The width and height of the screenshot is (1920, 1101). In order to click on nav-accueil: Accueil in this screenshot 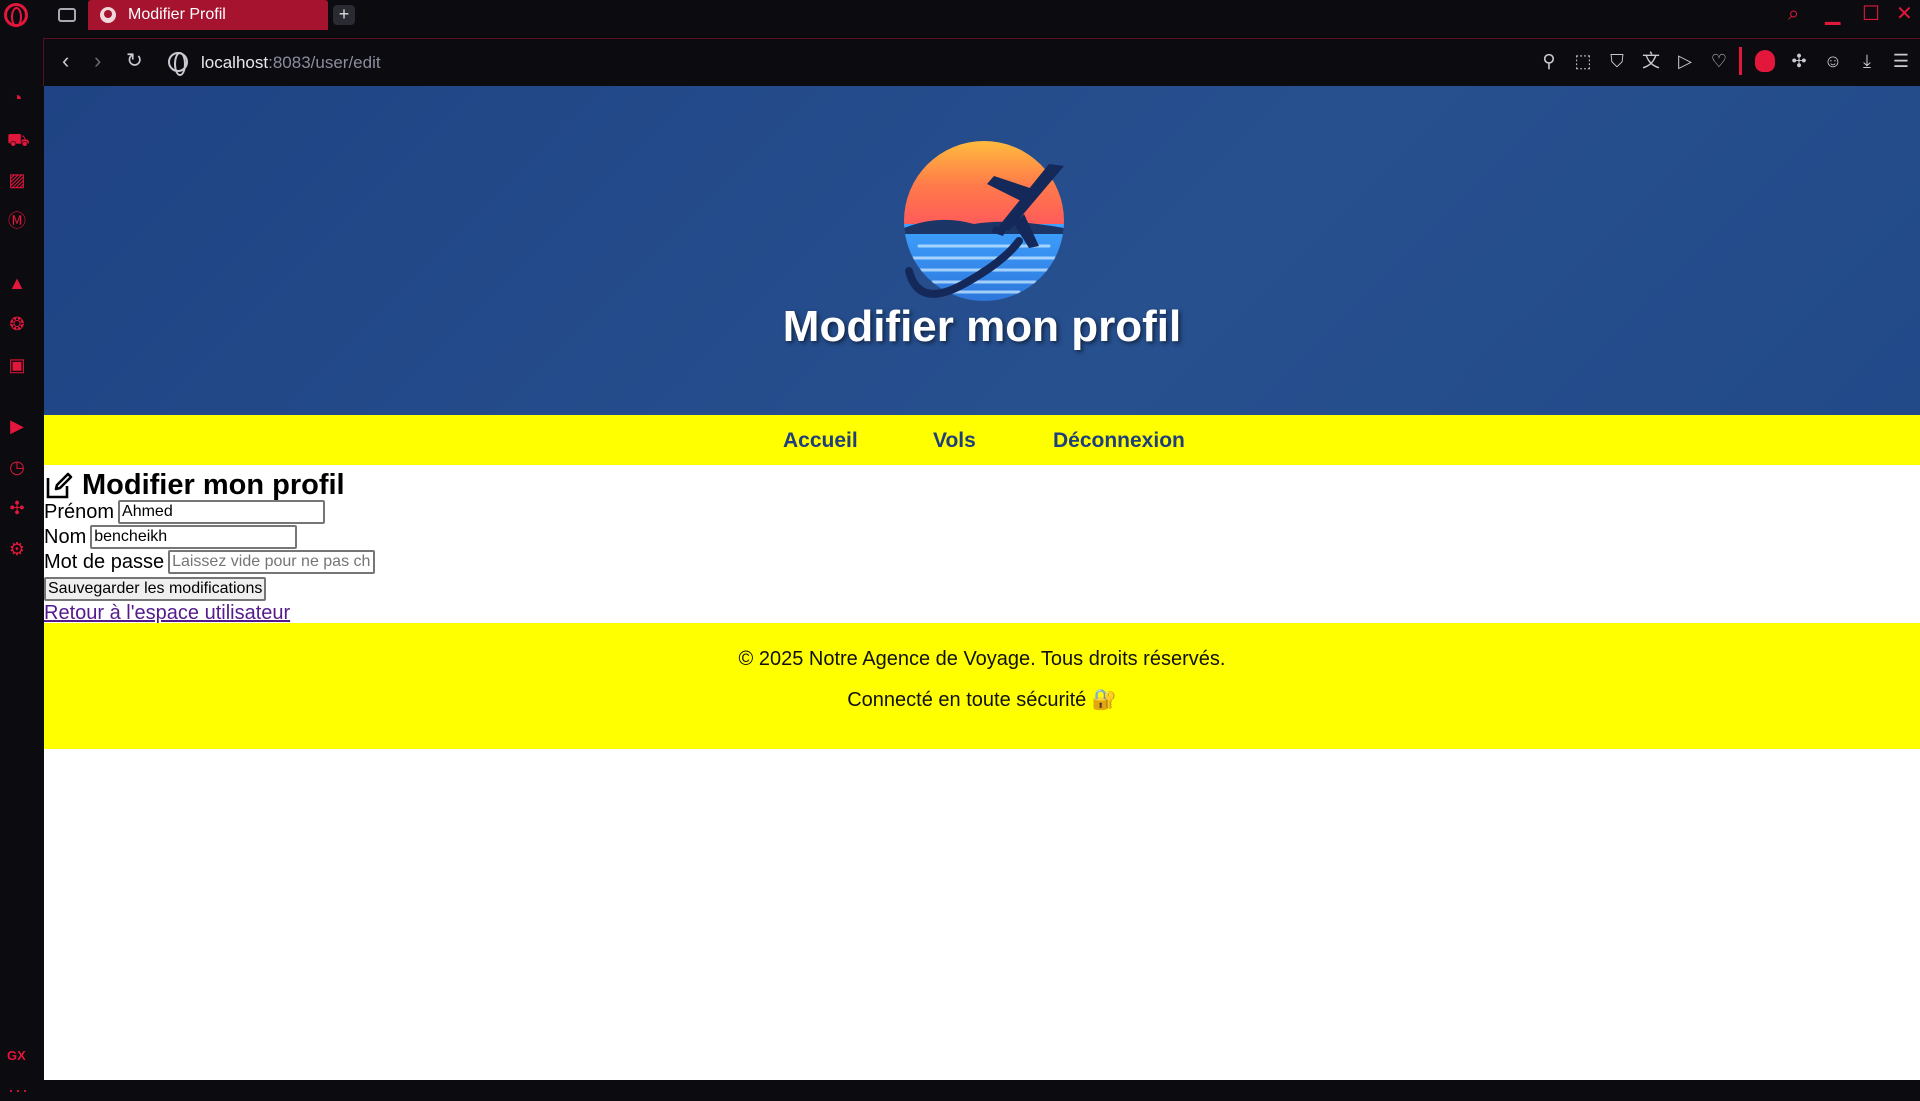, I will do `click(820, 441)`.